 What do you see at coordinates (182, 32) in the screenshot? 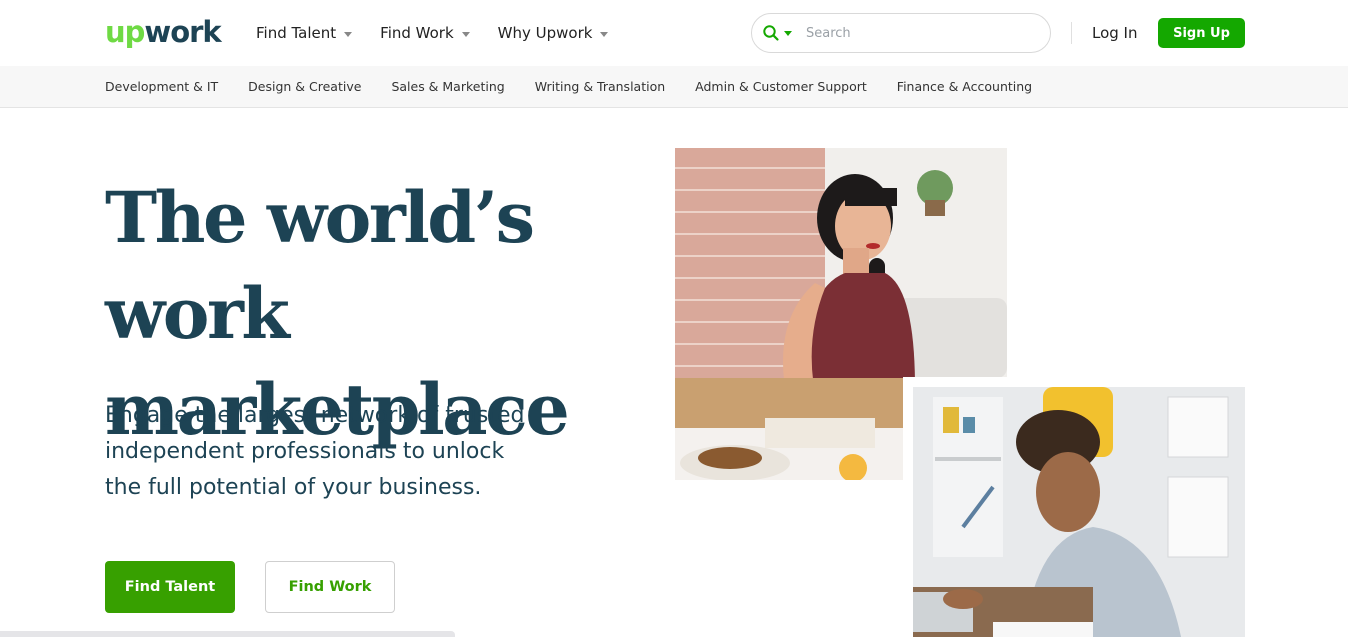
I see `logo-work-part: work` at bounding box center [182, 32].